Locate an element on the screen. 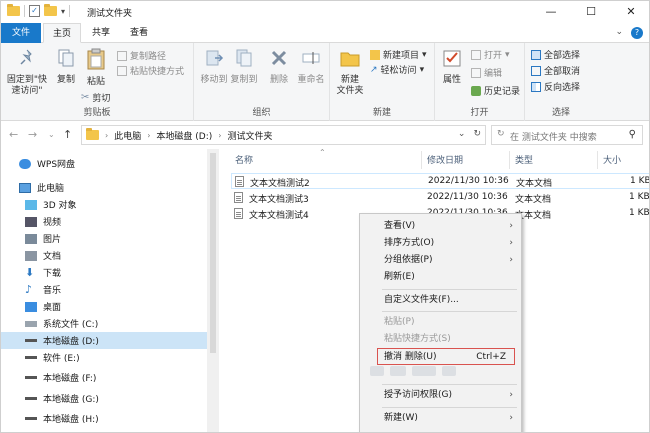  rename-label: 重命名 is located at coordinates (311, 80).